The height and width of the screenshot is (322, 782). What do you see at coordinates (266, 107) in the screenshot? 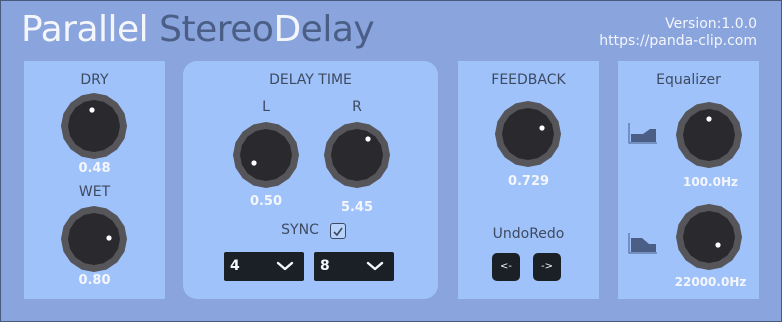
I see `delay-left-label: L` at bounding box center [266, 107].